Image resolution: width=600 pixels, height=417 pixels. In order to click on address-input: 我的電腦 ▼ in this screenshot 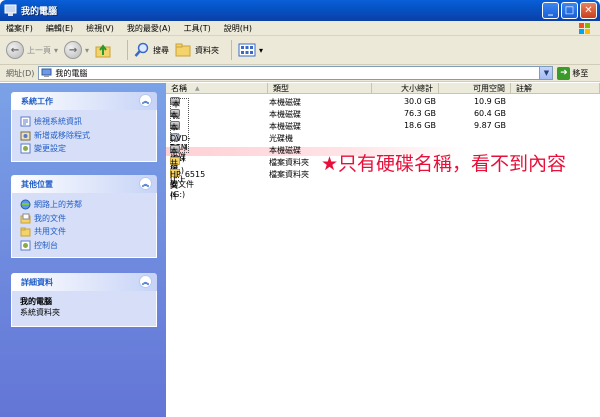, I will do `click(296, 73)`.